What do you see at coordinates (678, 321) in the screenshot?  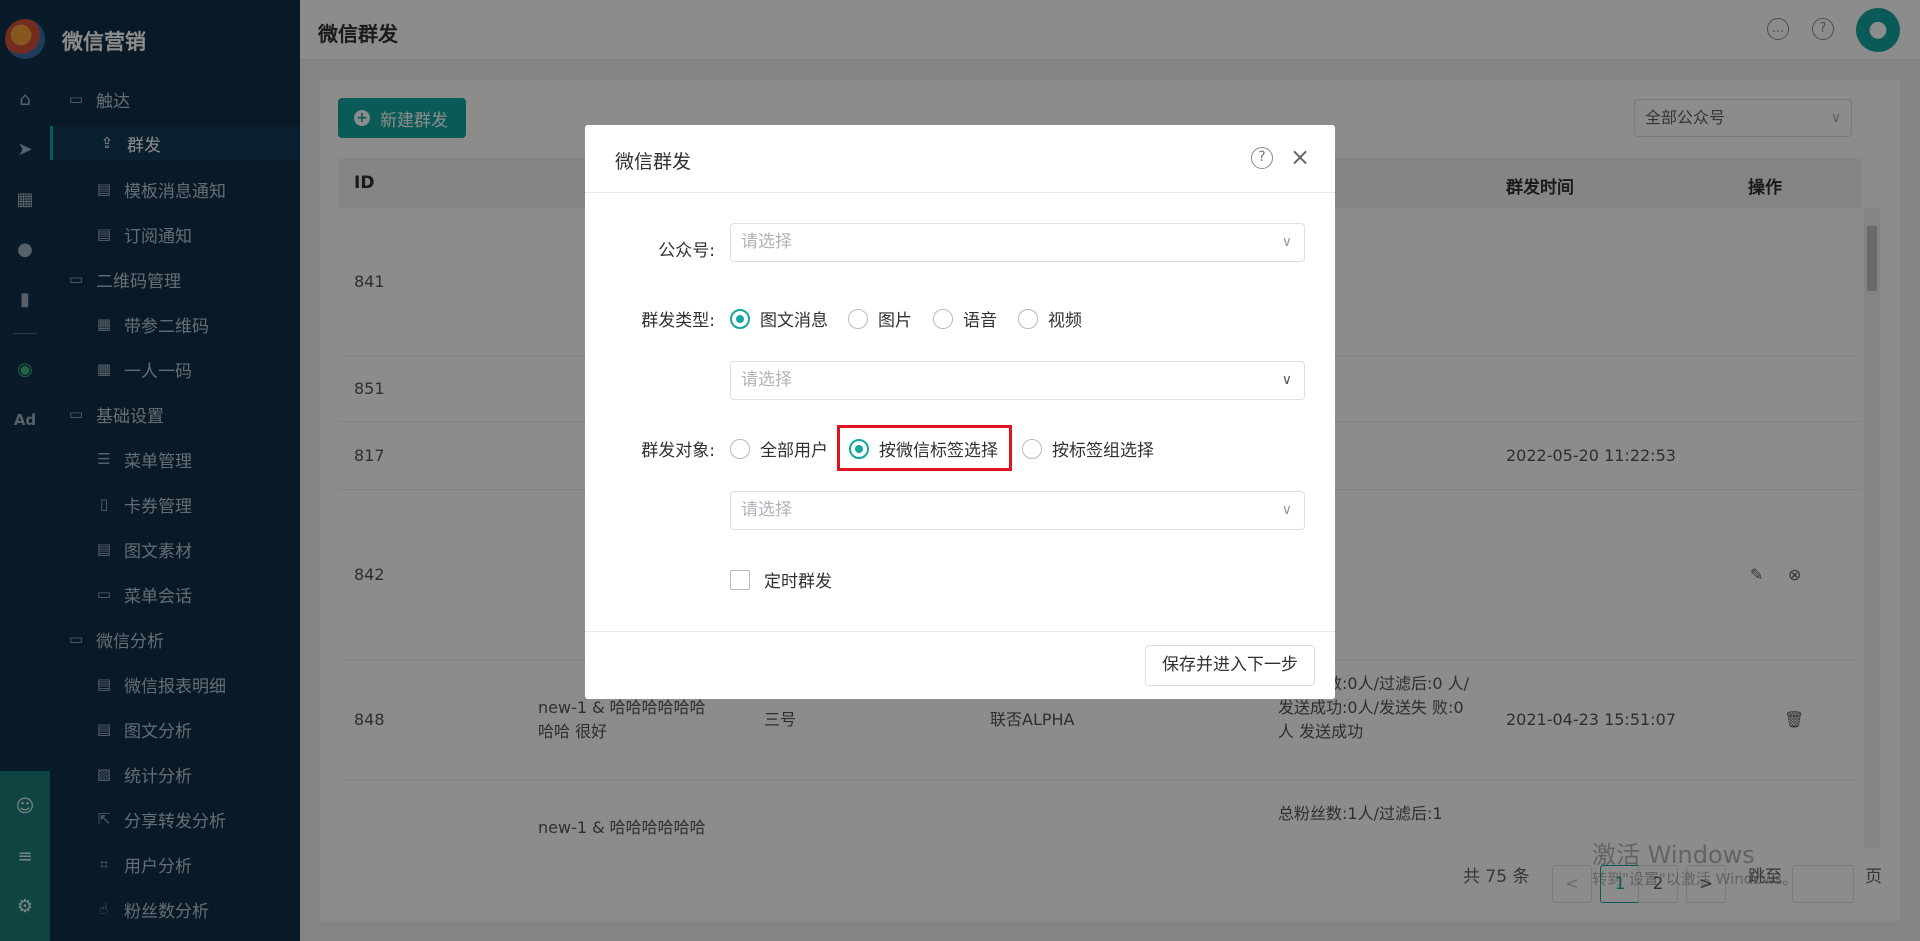 I see `type-label: 群发类型:` at bounding box center [678, 321].